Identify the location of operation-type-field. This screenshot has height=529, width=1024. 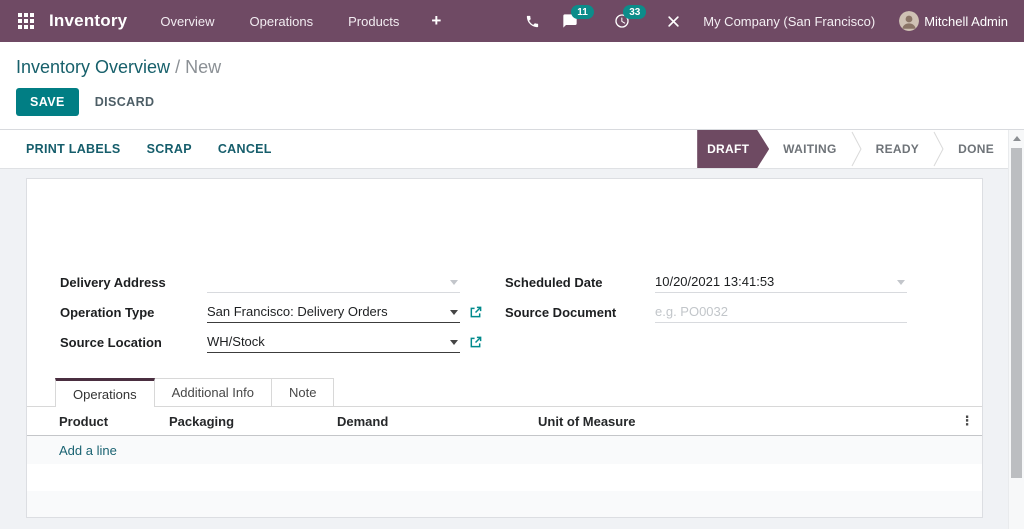
(333, 312).